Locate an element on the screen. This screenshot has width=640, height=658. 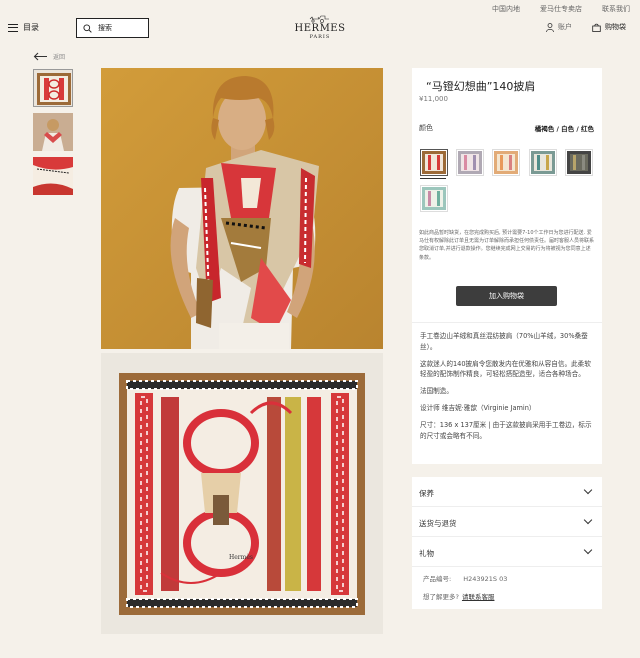
account-label: 账户 is located at coordinates (565, 27).